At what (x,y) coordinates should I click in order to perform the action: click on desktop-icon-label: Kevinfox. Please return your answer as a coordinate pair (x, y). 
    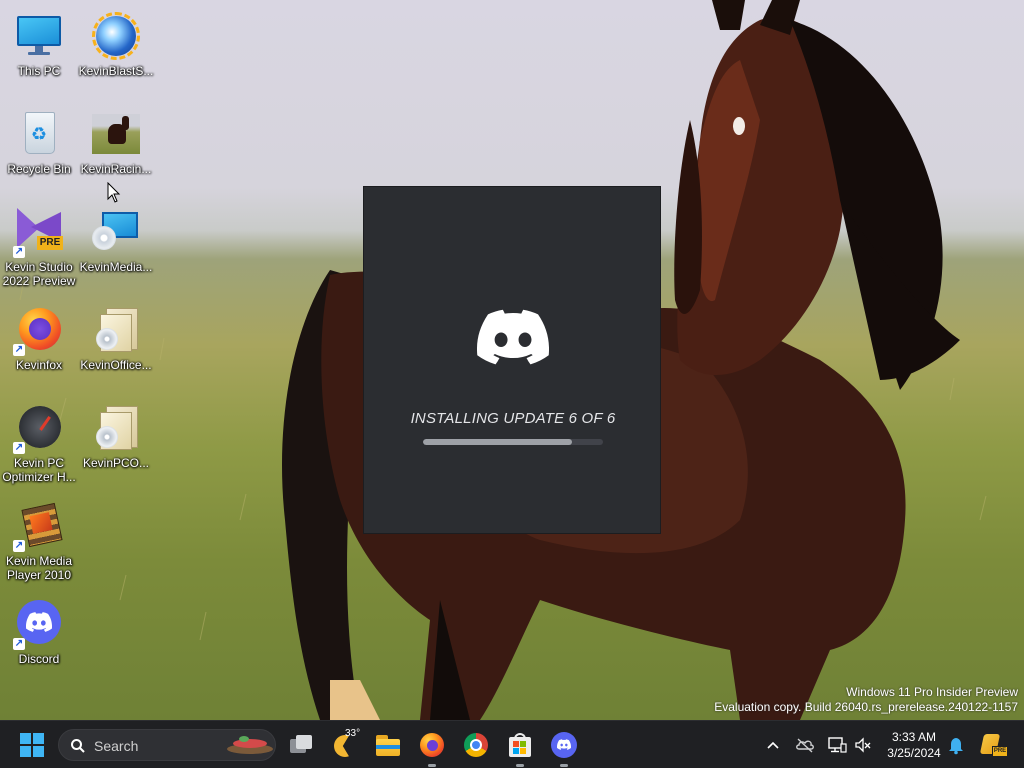
    Looking at the image, I should click on (39, 365).